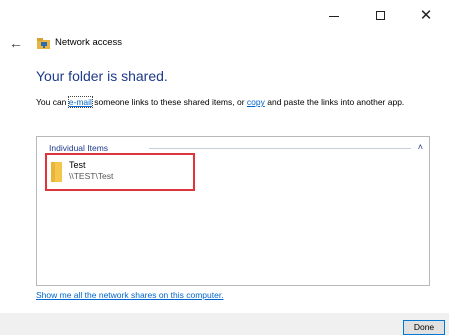  Describe the element at coordinates (77, 165) in the screenshot. I see `item-name: Test` at that location.